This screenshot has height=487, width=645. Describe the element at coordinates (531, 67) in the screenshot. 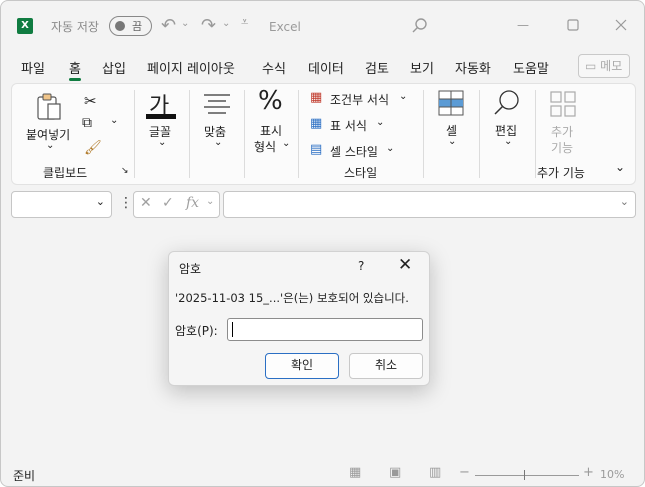

I see `tab-help: 도움말` at that location.